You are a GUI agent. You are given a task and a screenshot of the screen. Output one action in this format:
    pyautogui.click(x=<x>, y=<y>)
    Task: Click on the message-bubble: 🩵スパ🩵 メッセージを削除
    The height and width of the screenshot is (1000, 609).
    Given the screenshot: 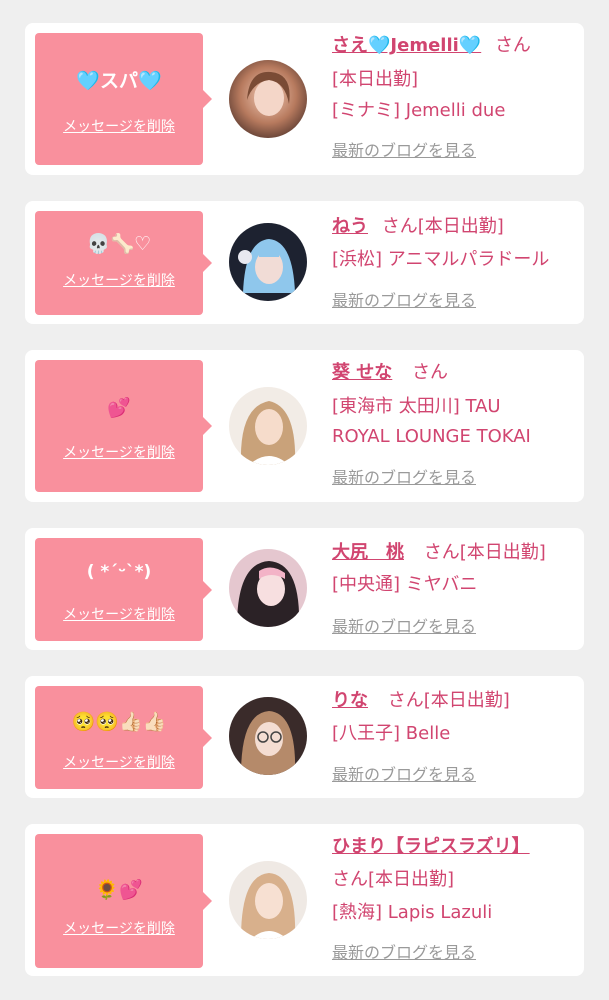 What is the action you would take?
    pyautogui.click(x=123, y=99)
    